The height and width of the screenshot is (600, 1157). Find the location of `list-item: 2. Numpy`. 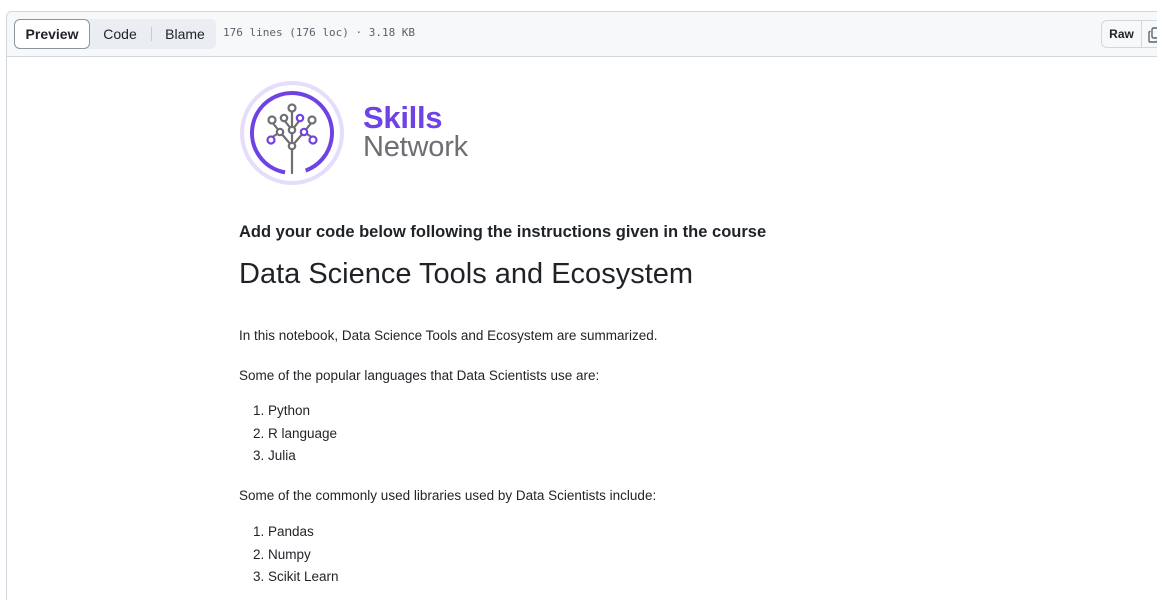

list-item: 2. Numpy is located at coordinates (282, 554).